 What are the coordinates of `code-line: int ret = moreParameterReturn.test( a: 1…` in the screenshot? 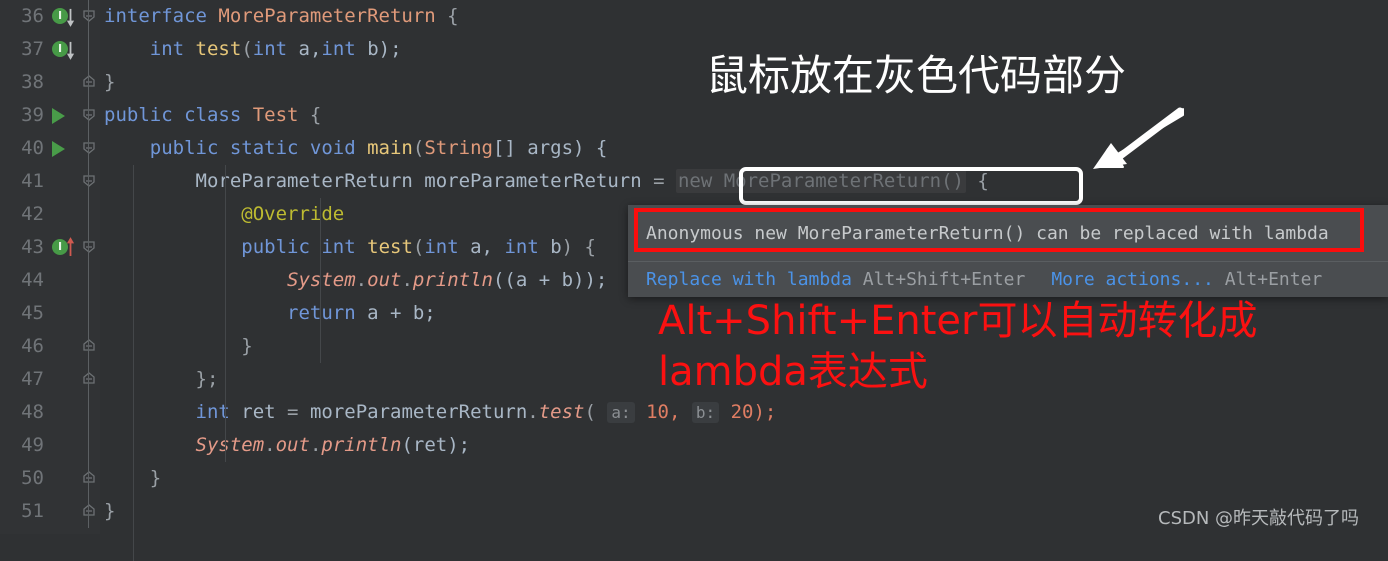 It's located at (440, 412).